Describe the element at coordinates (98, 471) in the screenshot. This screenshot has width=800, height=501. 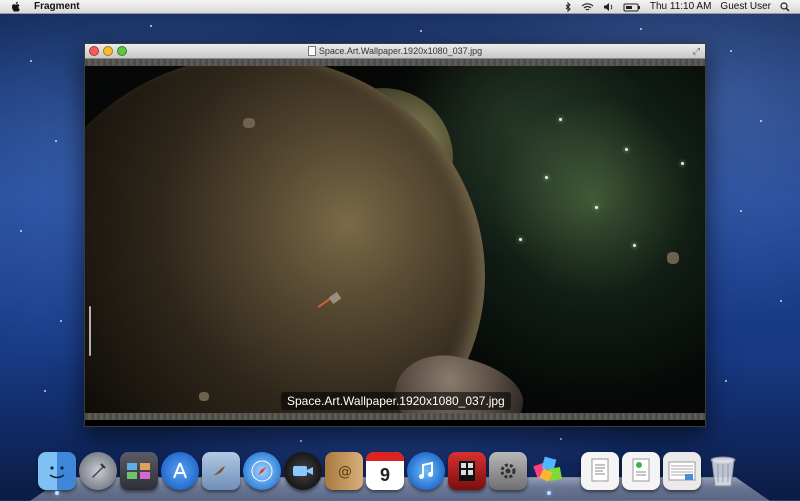
I see `rocket-icon` at that location.